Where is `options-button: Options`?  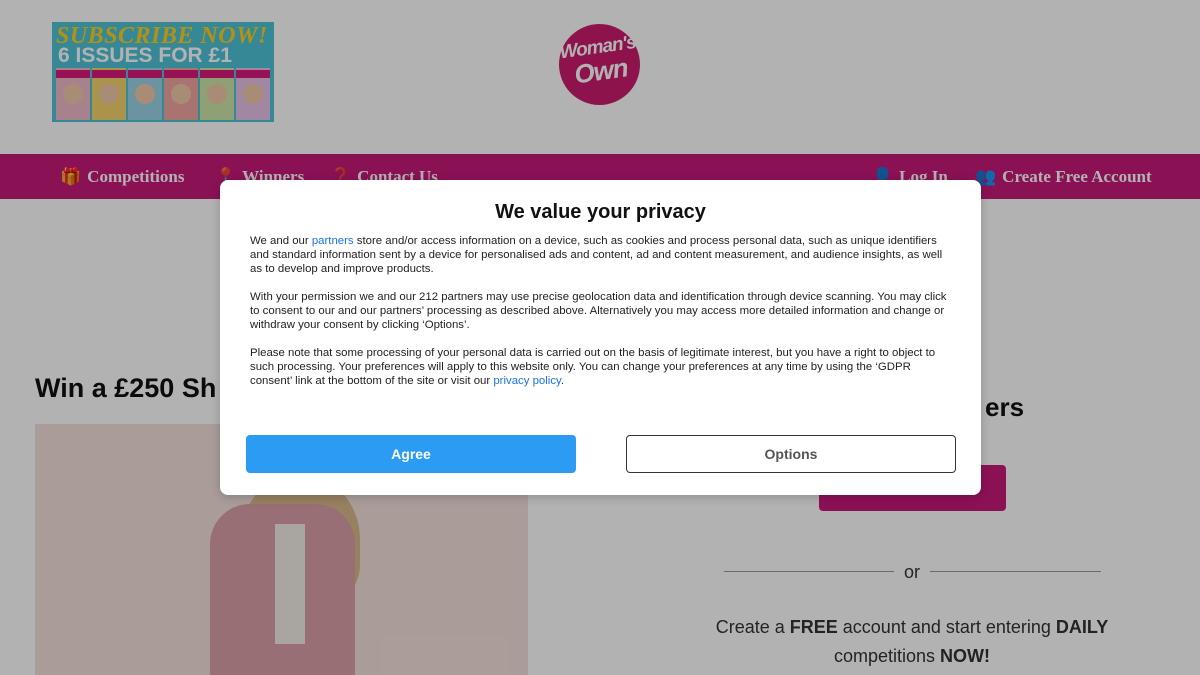
options-button: Options is located at coordinates (791, 454).